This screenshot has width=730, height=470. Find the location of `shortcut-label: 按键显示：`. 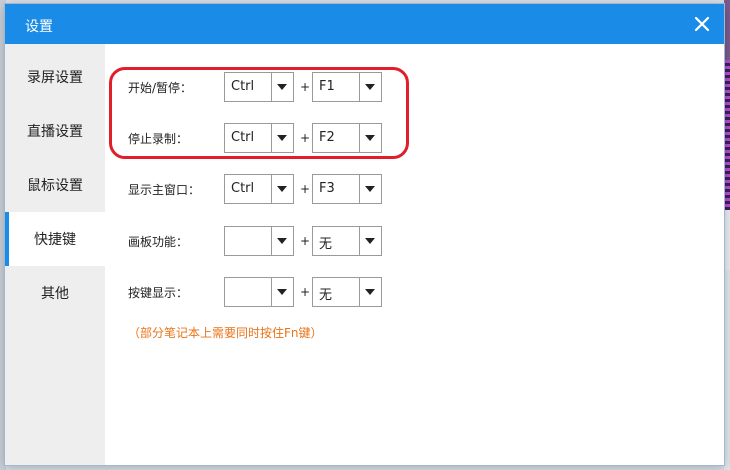

shortcut-label: 按键显示： is located at coordinates (158, 293).